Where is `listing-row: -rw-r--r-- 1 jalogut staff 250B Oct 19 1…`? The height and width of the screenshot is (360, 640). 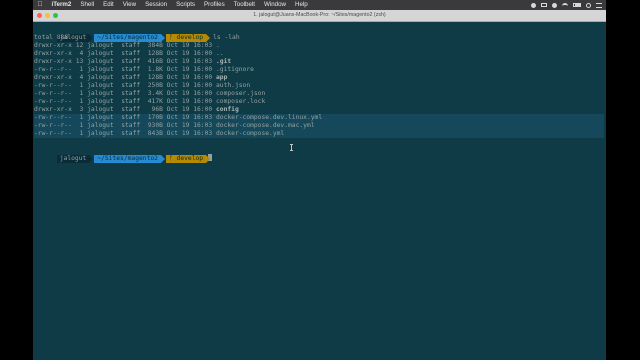
listing-row: -rw-r--r-- 1 jalogut staff 250B Oct 19 1… is located at coordinates (142, 86).